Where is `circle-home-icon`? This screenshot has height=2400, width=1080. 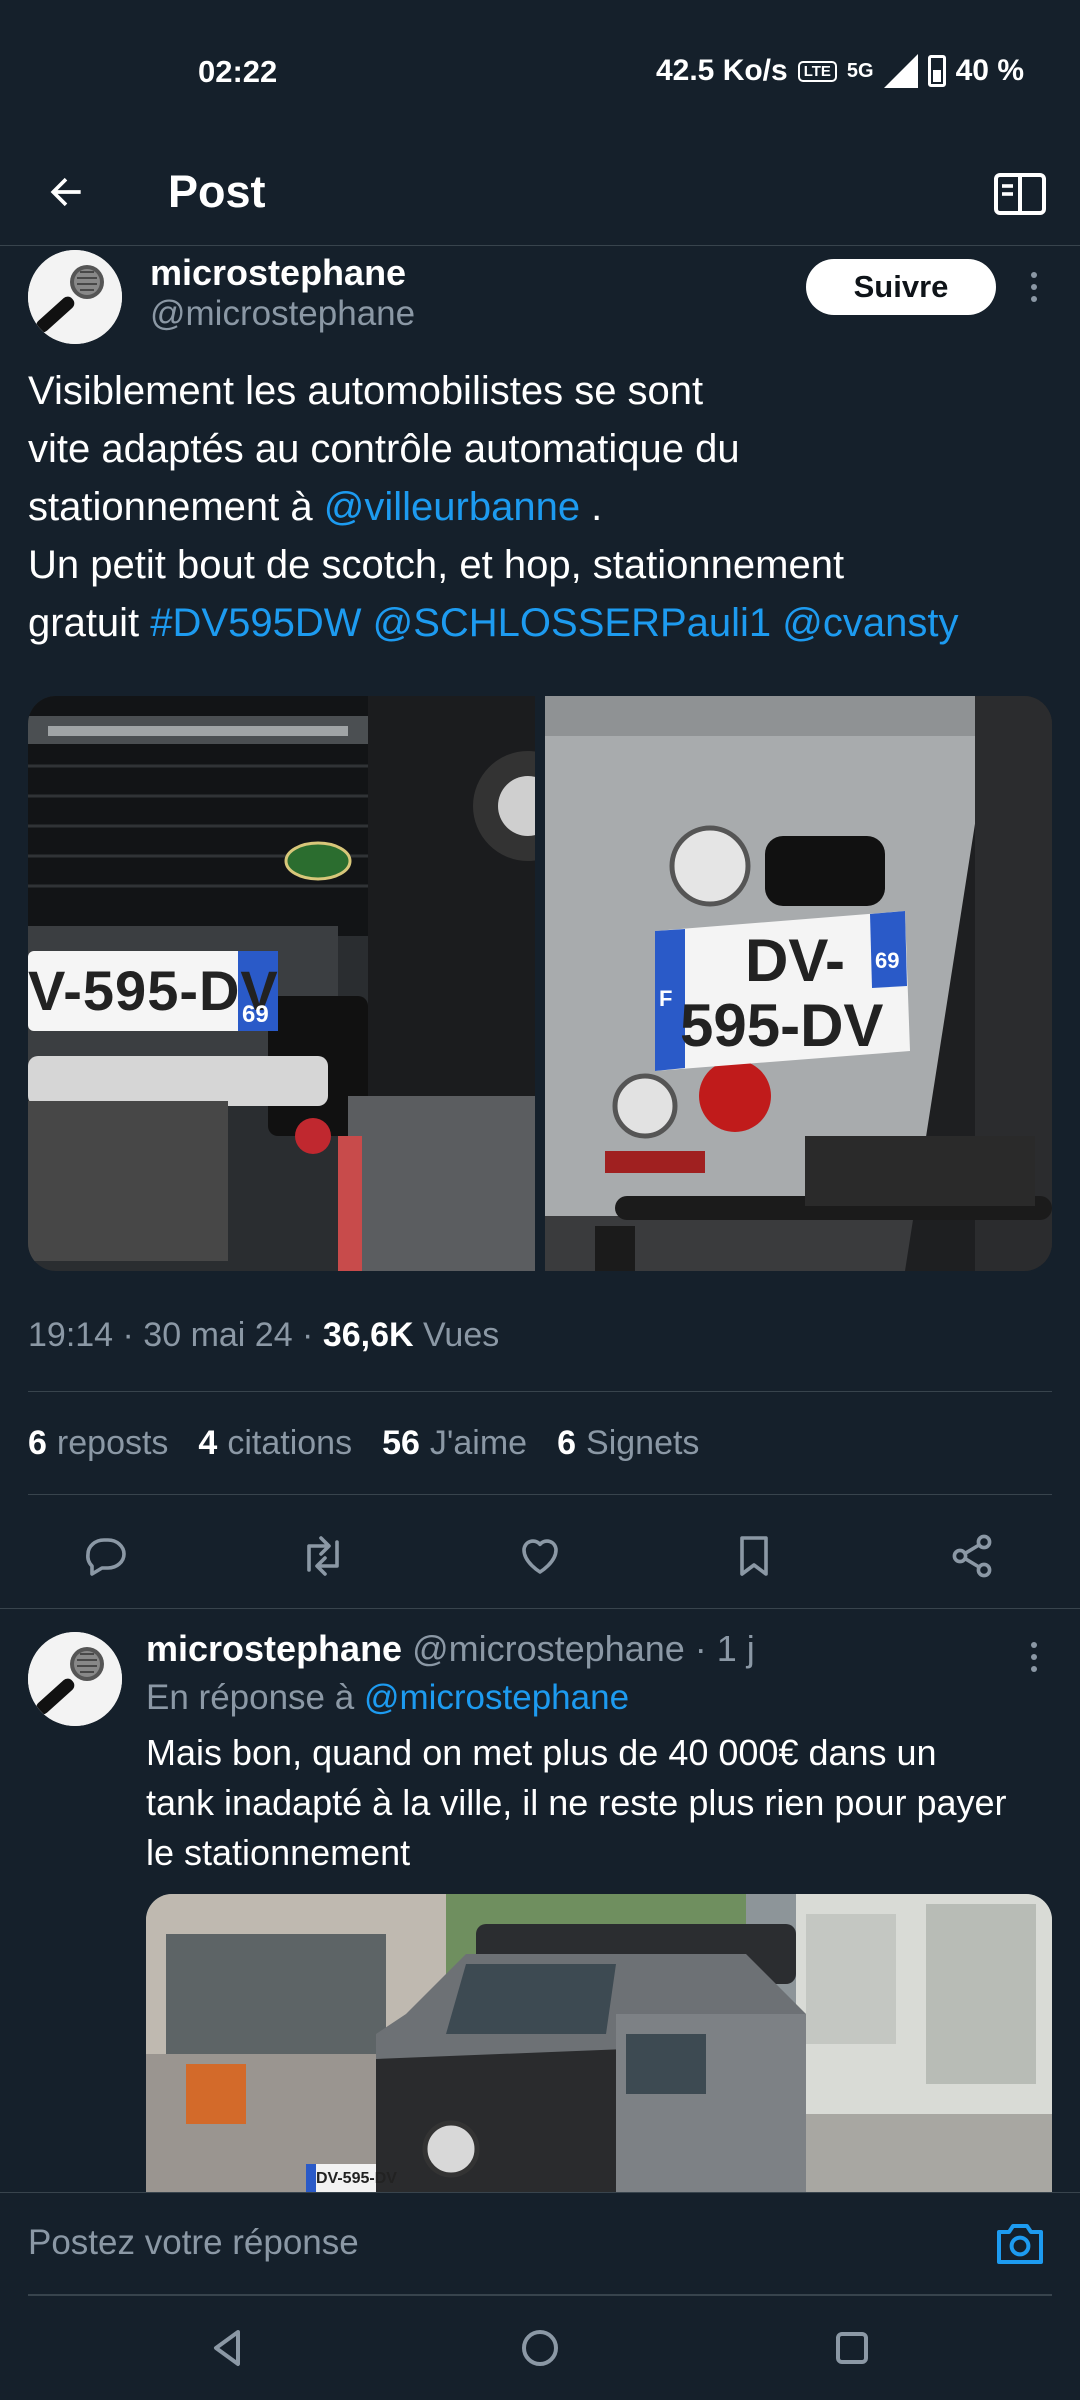 circle-home-icon is located at coordinates (540, 2348).